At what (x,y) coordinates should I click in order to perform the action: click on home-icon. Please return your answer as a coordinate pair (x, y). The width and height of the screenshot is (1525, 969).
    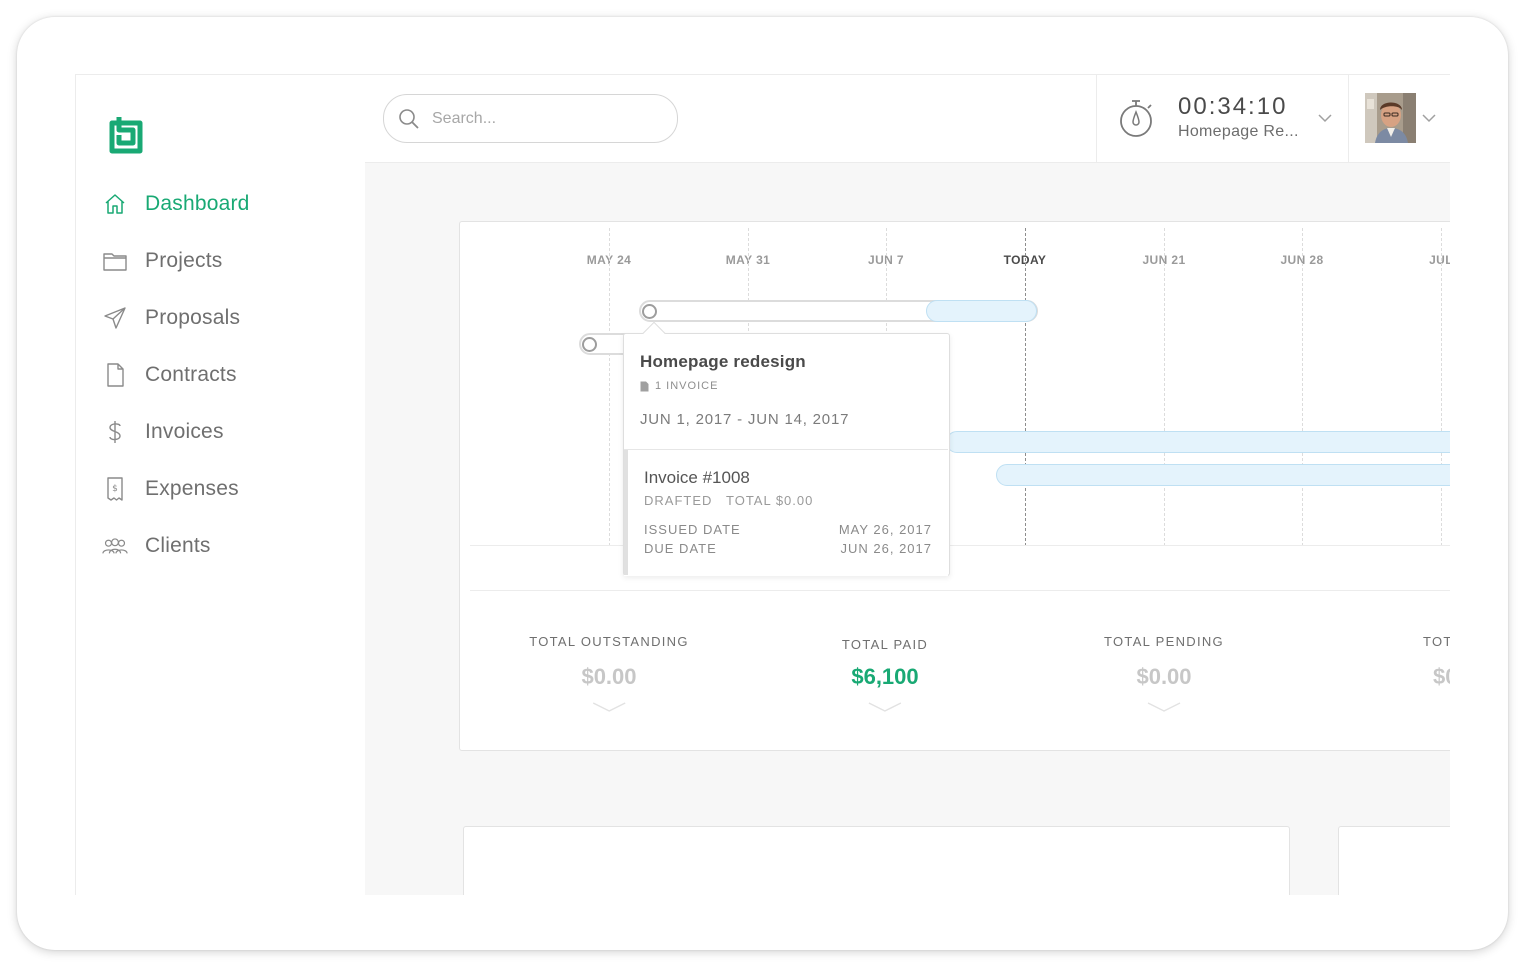
    Looking at the image, I should click on (115, 204).